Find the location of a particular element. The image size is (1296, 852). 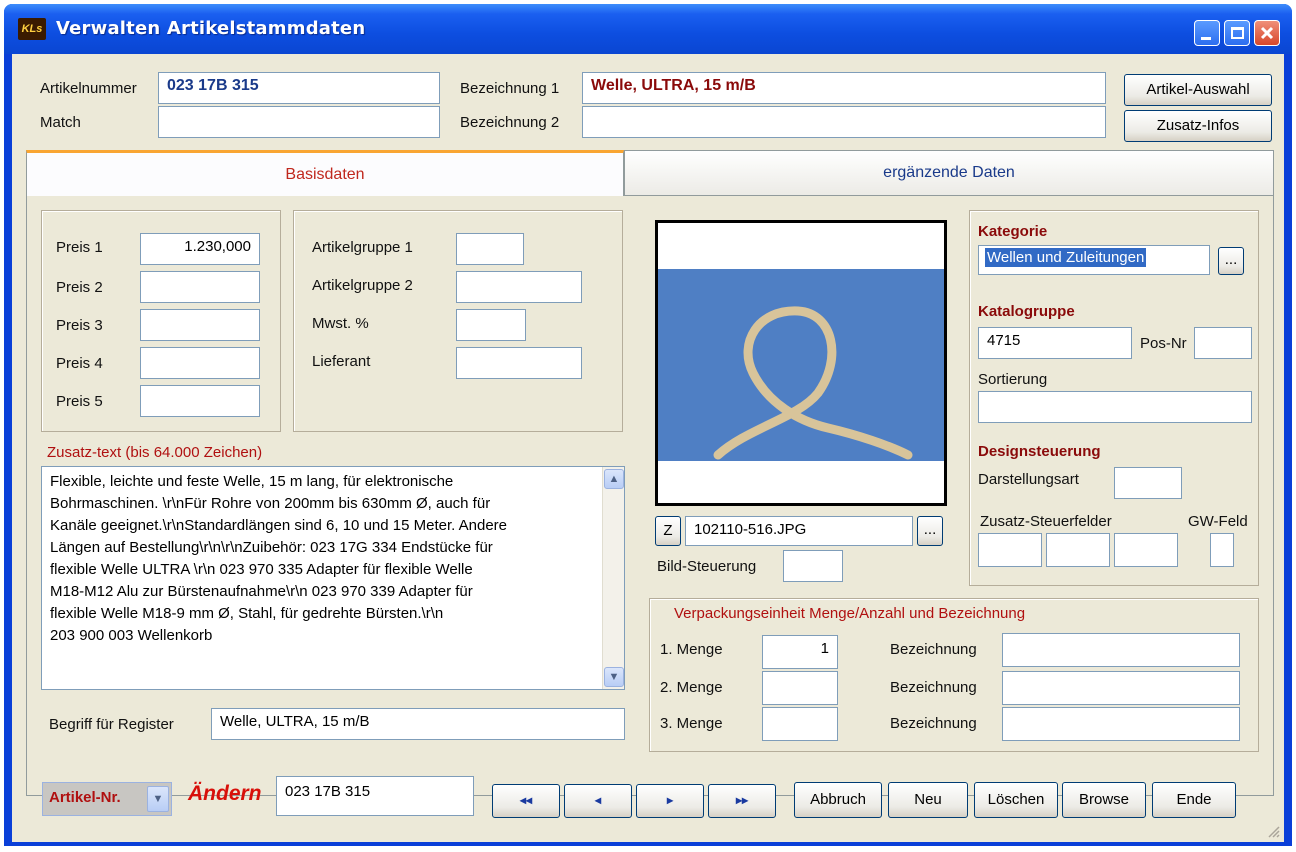

nav-prev-button: ◂ is located at coordinates (598, 801).